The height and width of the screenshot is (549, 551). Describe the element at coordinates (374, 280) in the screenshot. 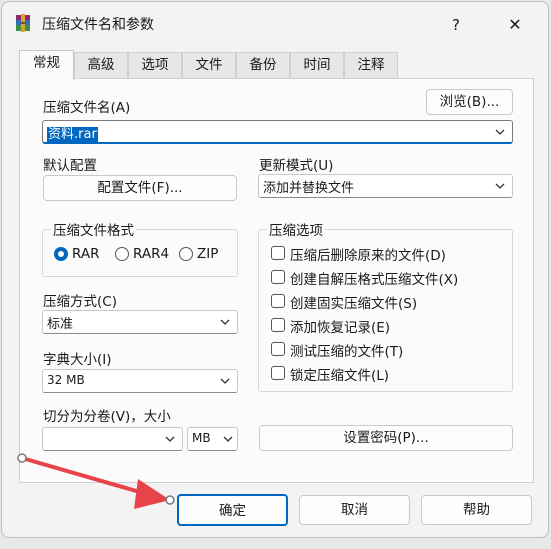

I see `checkbox-sfx-label: 创建自解压格式压缩文件(X)` at that location.